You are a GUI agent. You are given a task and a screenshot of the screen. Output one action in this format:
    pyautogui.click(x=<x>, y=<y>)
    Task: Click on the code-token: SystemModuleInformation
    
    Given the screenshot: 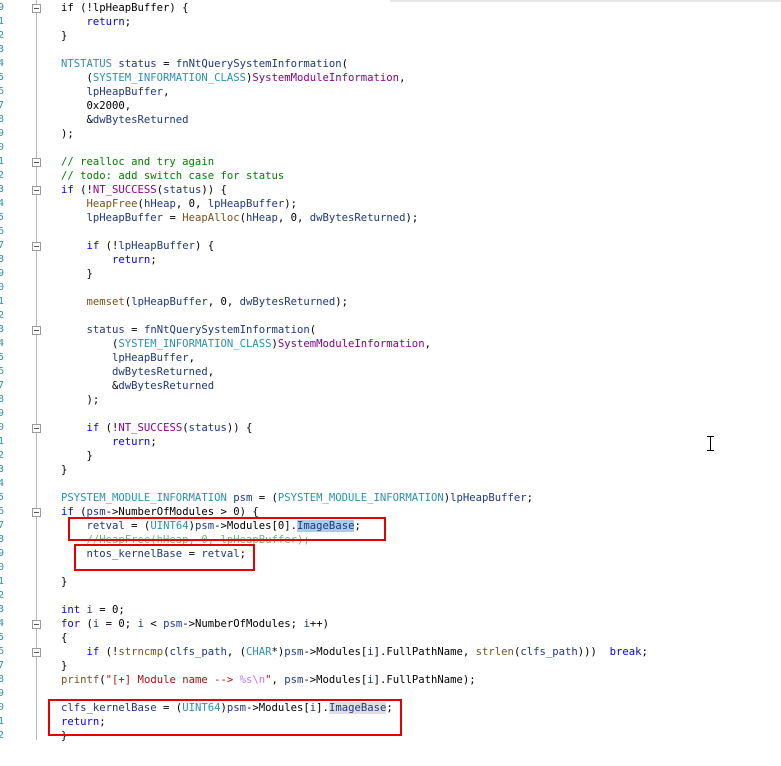 What is the action you would take?
    pyautogui.click(x=351, y=344)
    